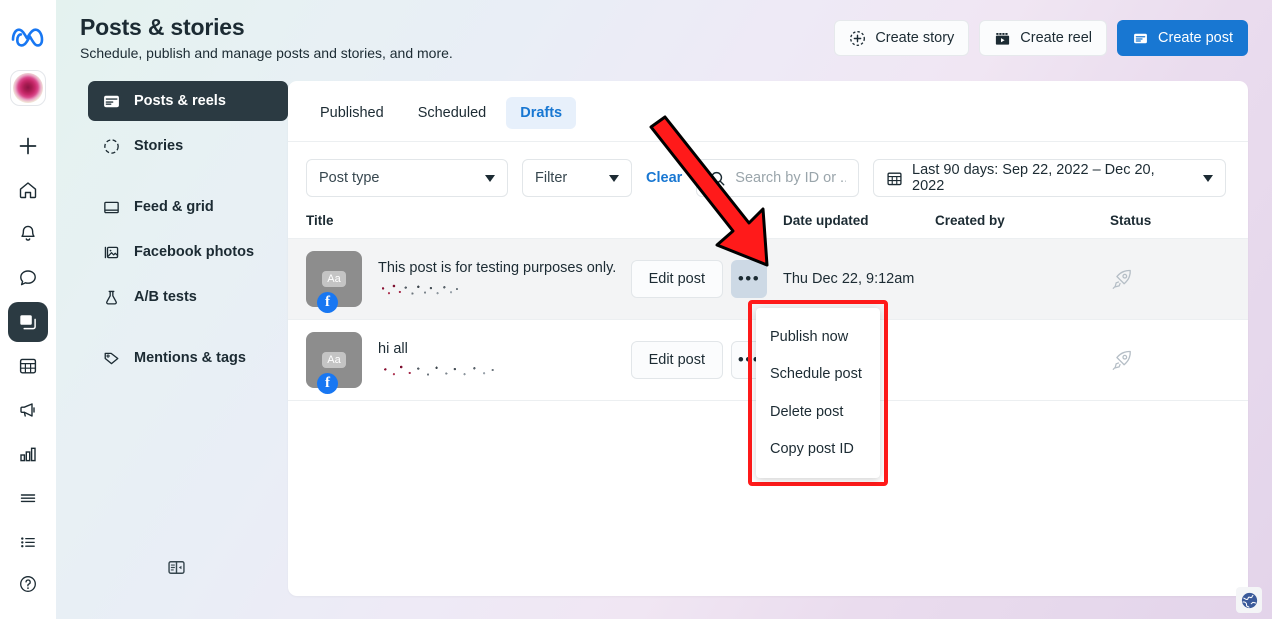 This screenshot has height=619, width=1272. Describe the element at coordinates (915, 38) in the screenshot. I see `create-story-label: Create story` at that location.